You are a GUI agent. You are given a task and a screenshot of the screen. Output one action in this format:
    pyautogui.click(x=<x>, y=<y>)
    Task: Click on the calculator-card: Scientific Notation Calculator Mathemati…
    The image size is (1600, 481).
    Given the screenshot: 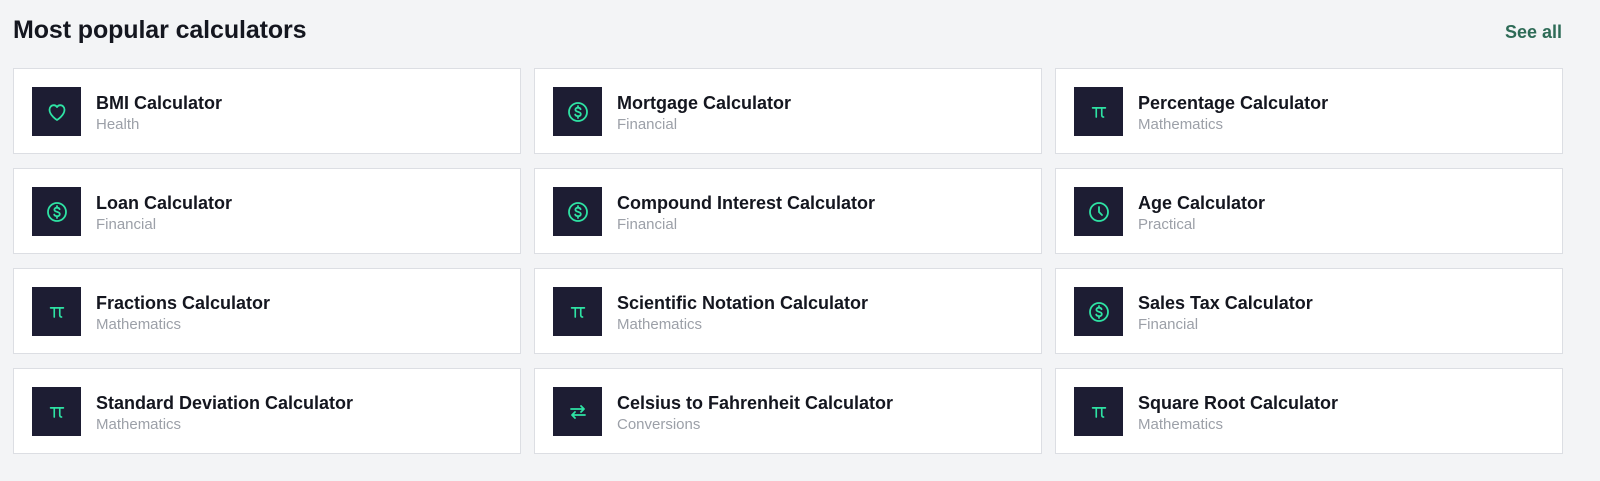 What is the action you would take?
    pyautogui.click(x=788, y=311)
    